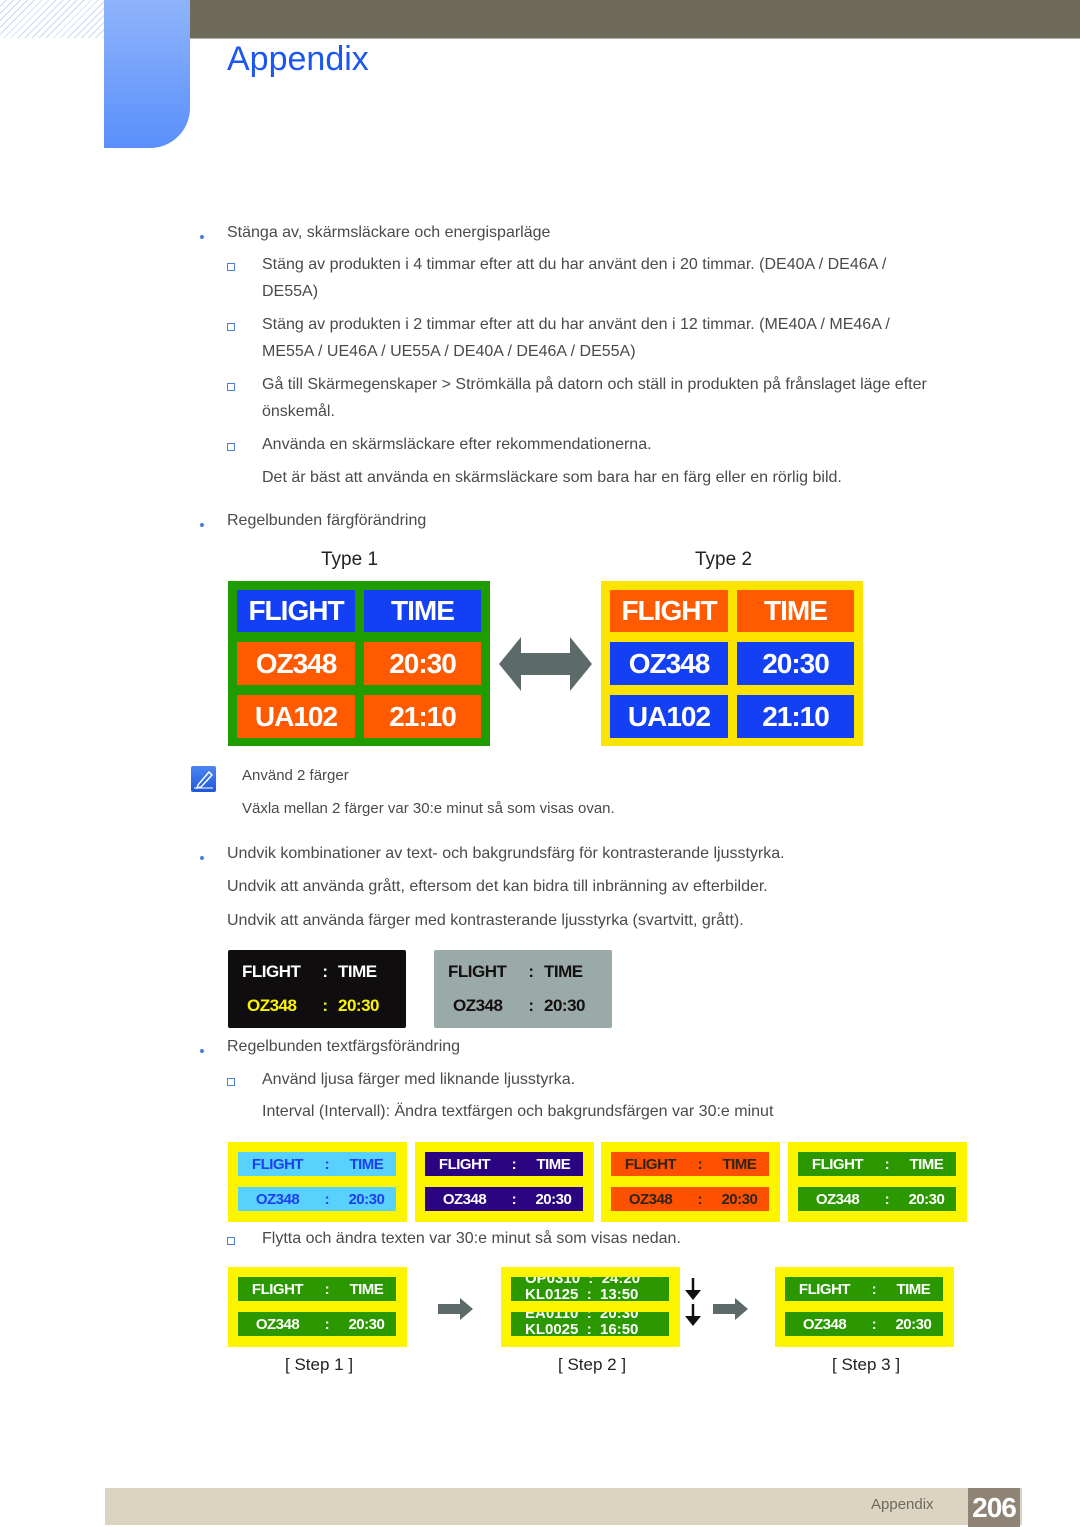  I want to click on color-sample-3: FLIGHT: TIME OZ348:20:30, so click(690, 1182).